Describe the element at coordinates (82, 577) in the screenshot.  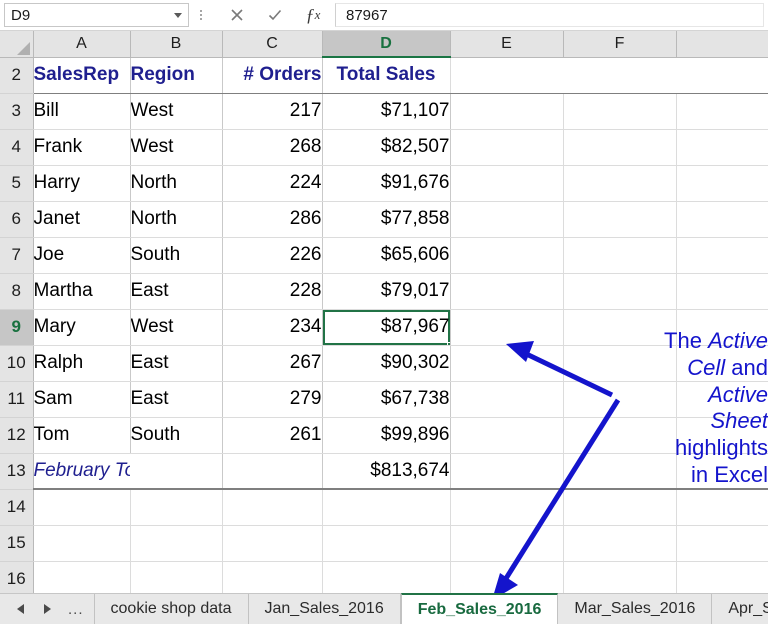
I see `cell-A16` at that location.